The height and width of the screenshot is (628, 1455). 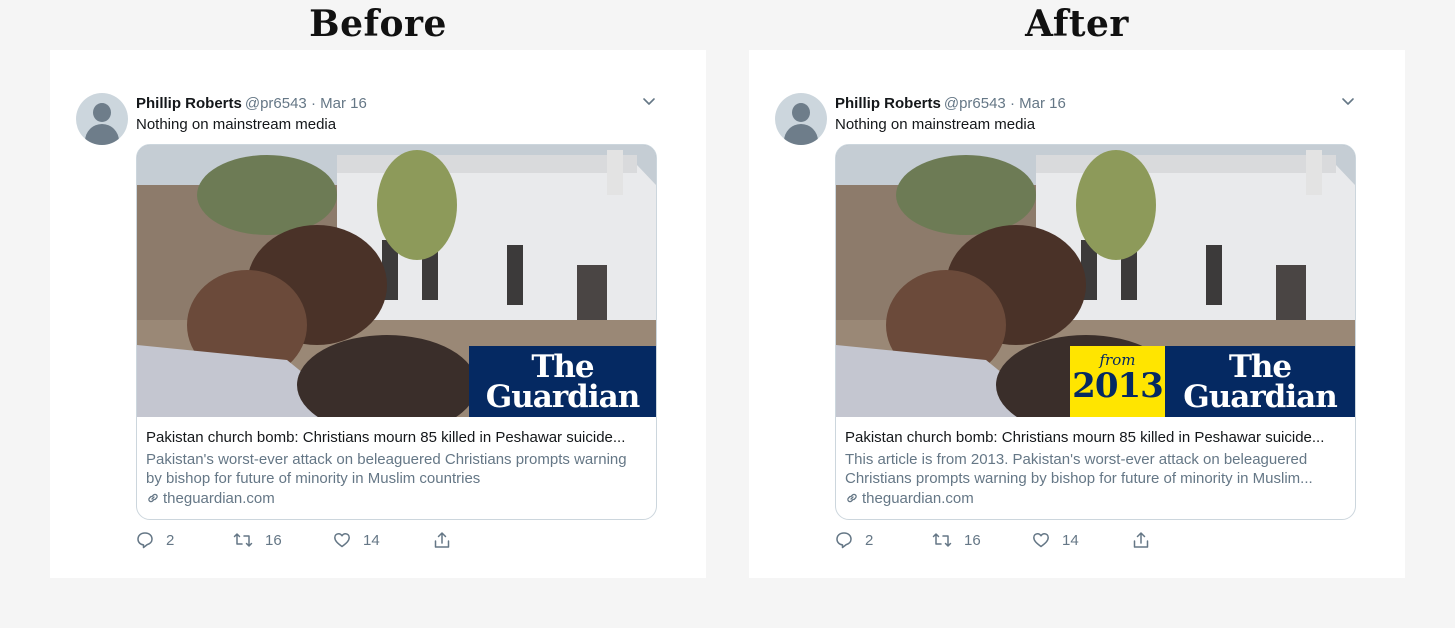 What do you see at coordinates (1117, 381) in the screenshot?
I see `date-label-badge: from 2013` at bounding box center [1117, 381].